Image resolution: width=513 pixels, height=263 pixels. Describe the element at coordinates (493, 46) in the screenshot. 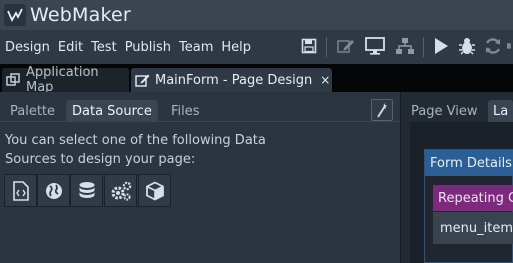

I see `refresh-icon` at that location.